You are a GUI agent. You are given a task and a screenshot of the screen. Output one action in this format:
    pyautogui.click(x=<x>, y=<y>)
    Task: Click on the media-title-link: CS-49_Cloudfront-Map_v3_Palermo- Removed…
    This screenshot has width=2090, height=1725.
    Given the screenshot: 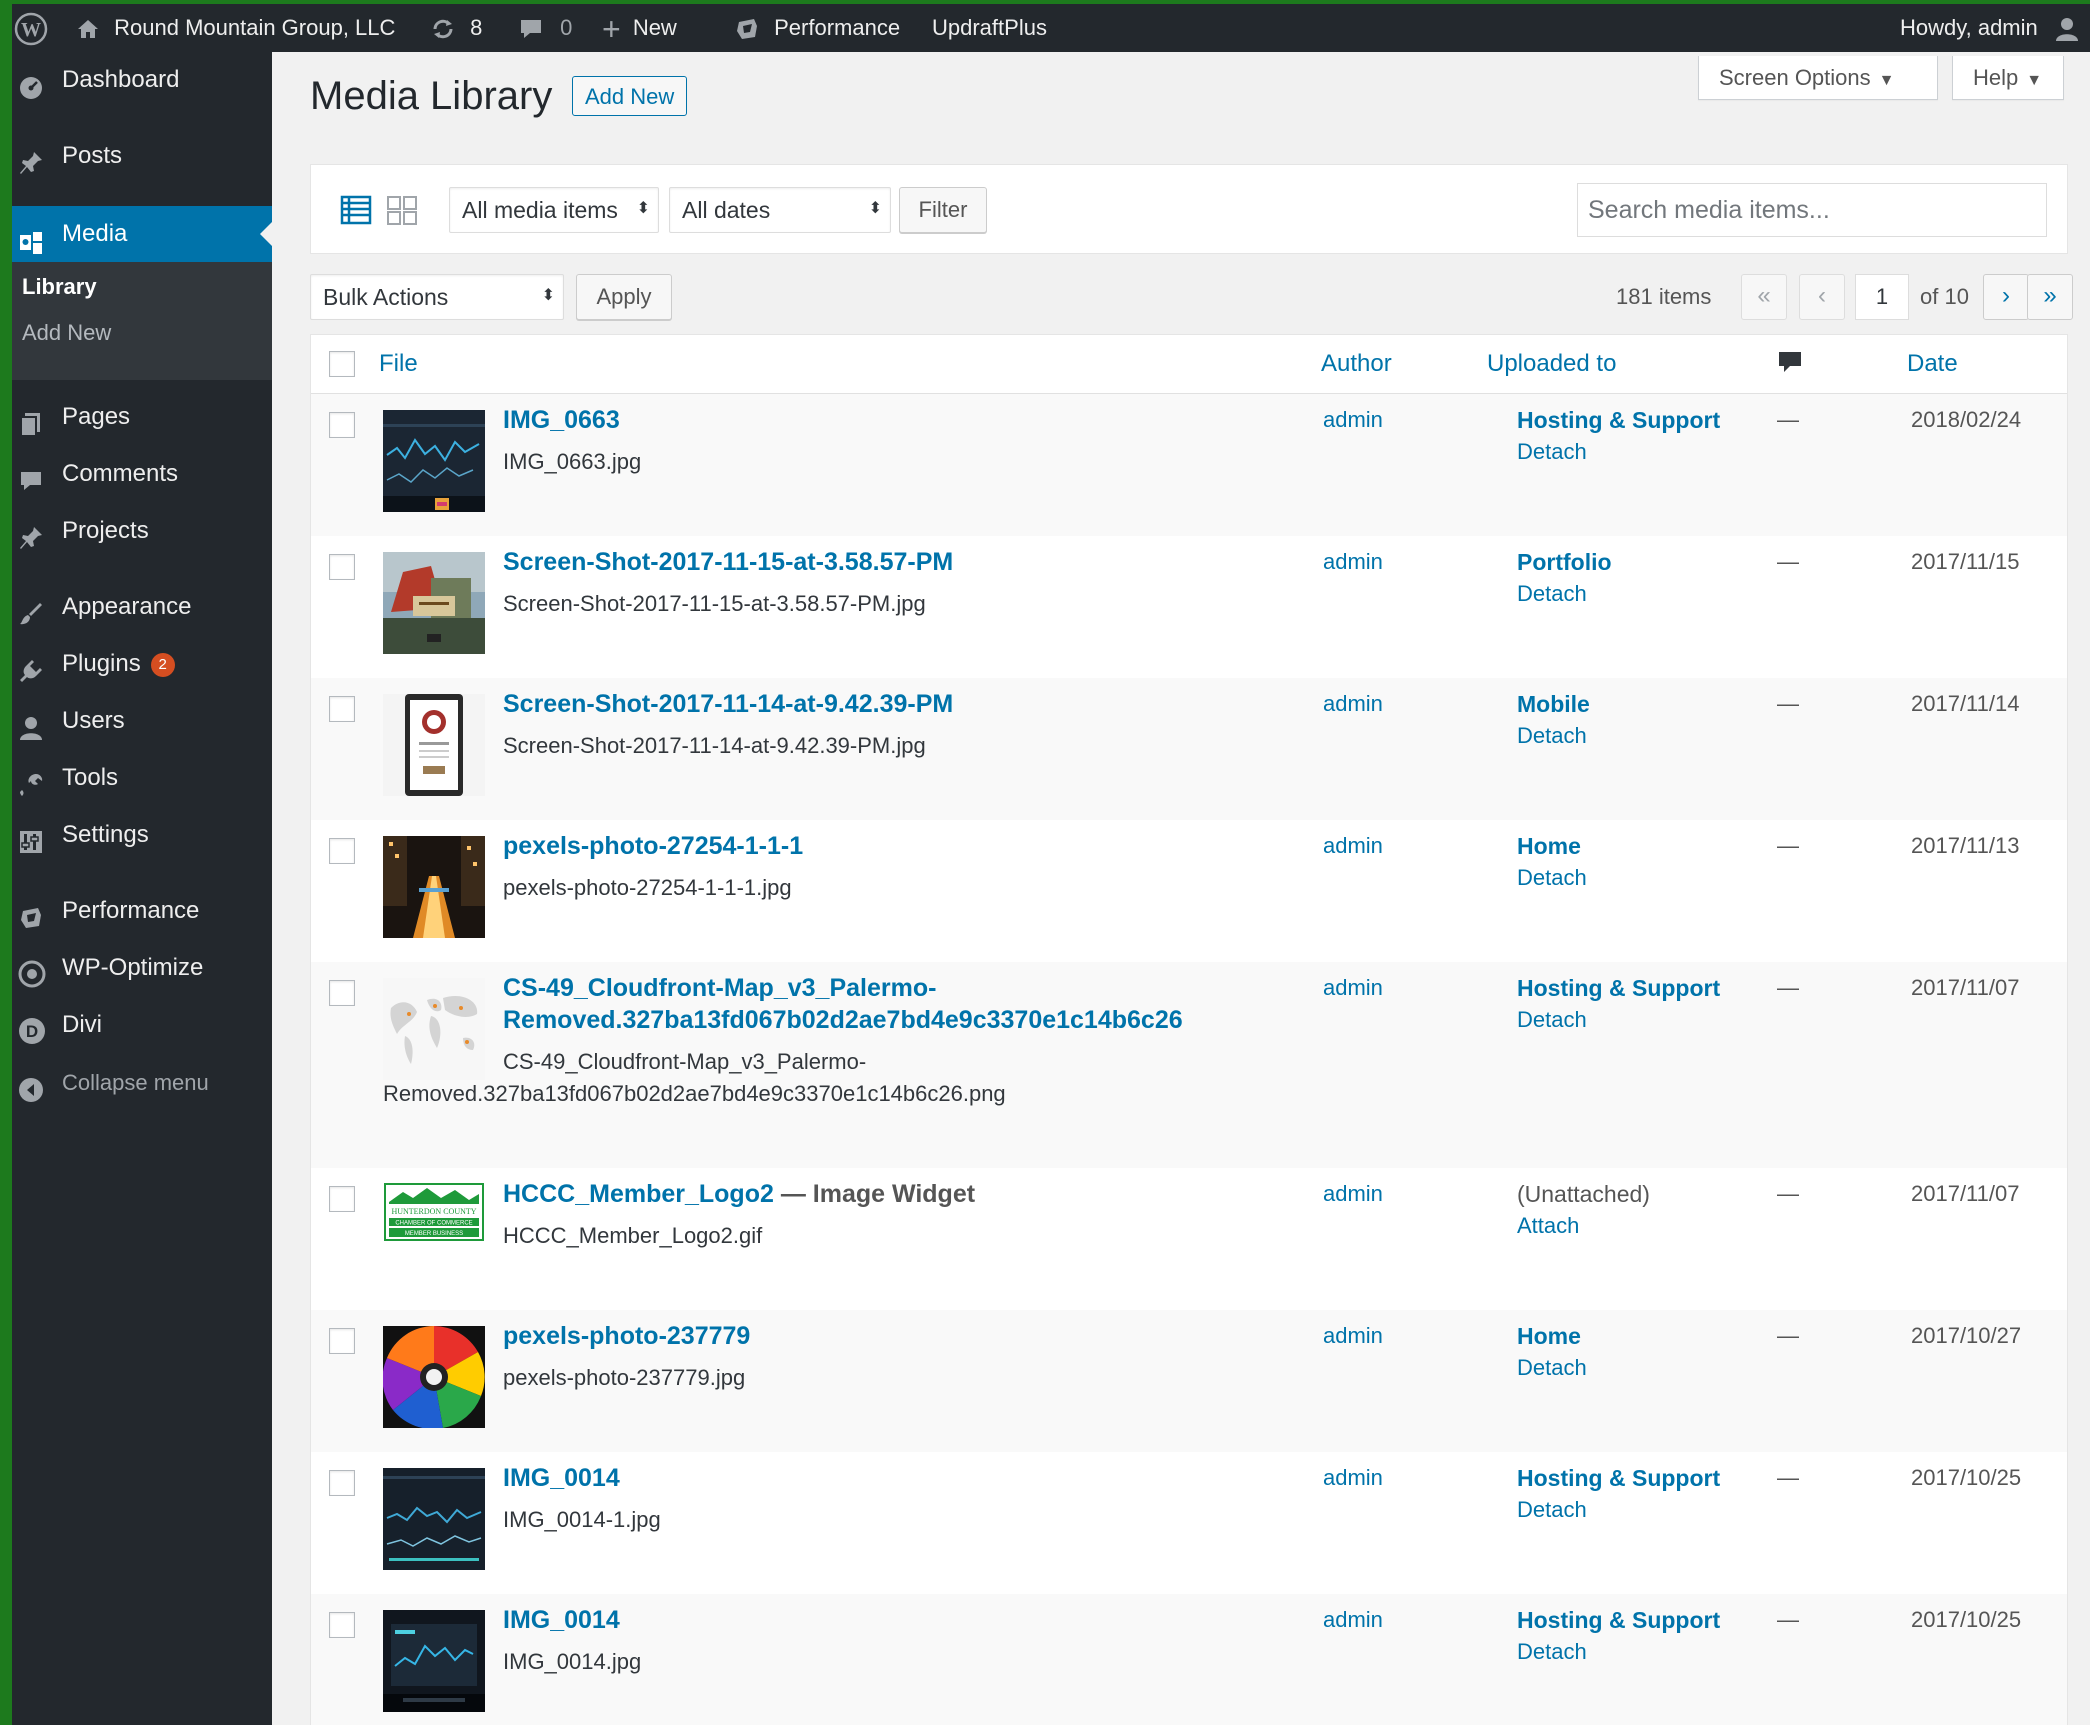 What is the action you would take?
    pyautogui.click(x=843, y=1004)
    